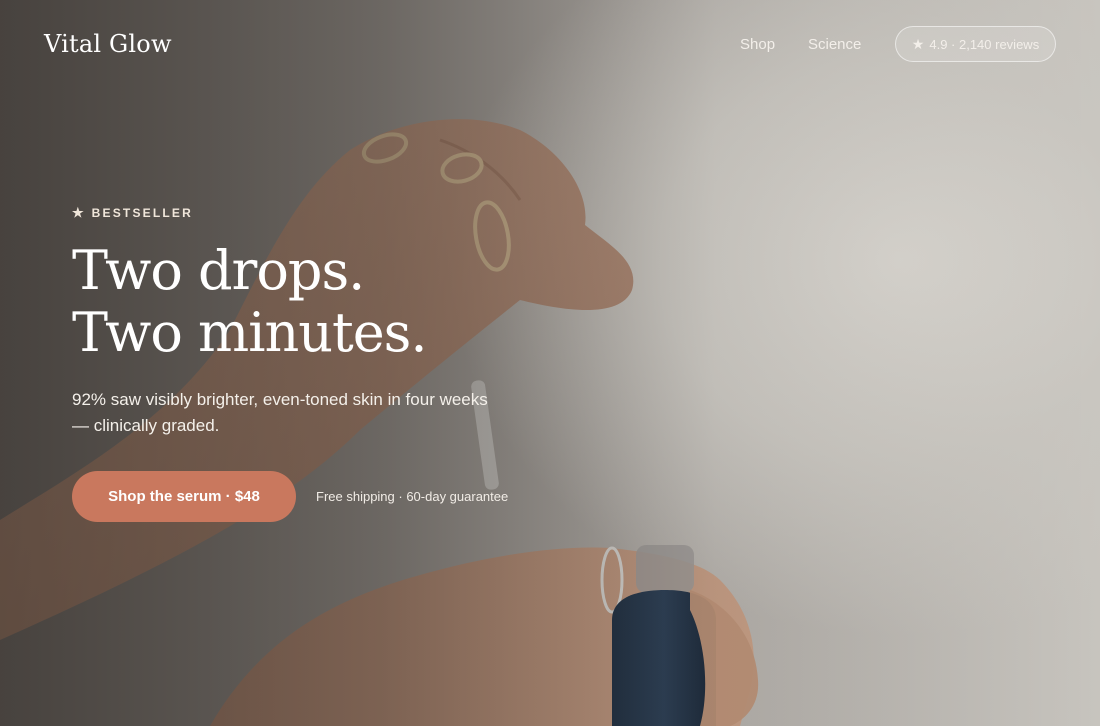 Image resolution: width=1100 pixels, height=726 pixels. What do you see at coordinates (184, 496) in the screenshot?
I see `shop-the-serum-button: Shop the serum · $48` at bounding box center [184, 496].